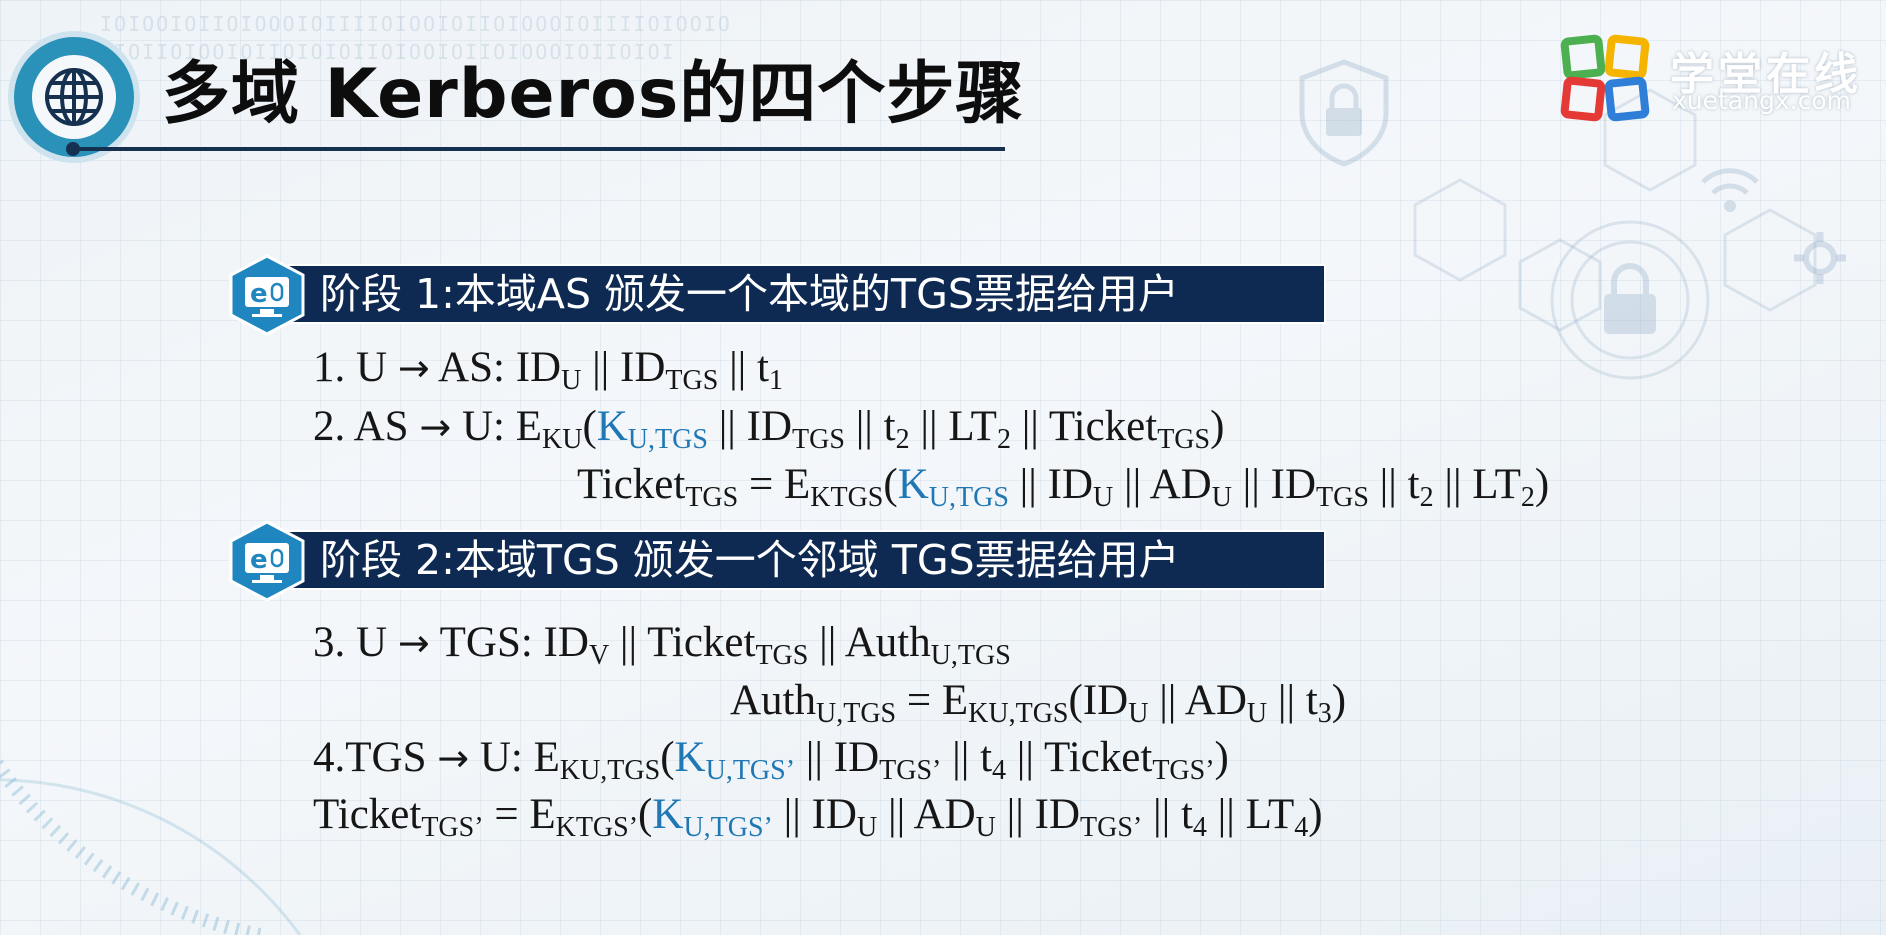  I want to click on stage-2-banner: e 阶段 2:本域TGS 颁发一个邻域 TGS票据给用户, so click(776, 561).